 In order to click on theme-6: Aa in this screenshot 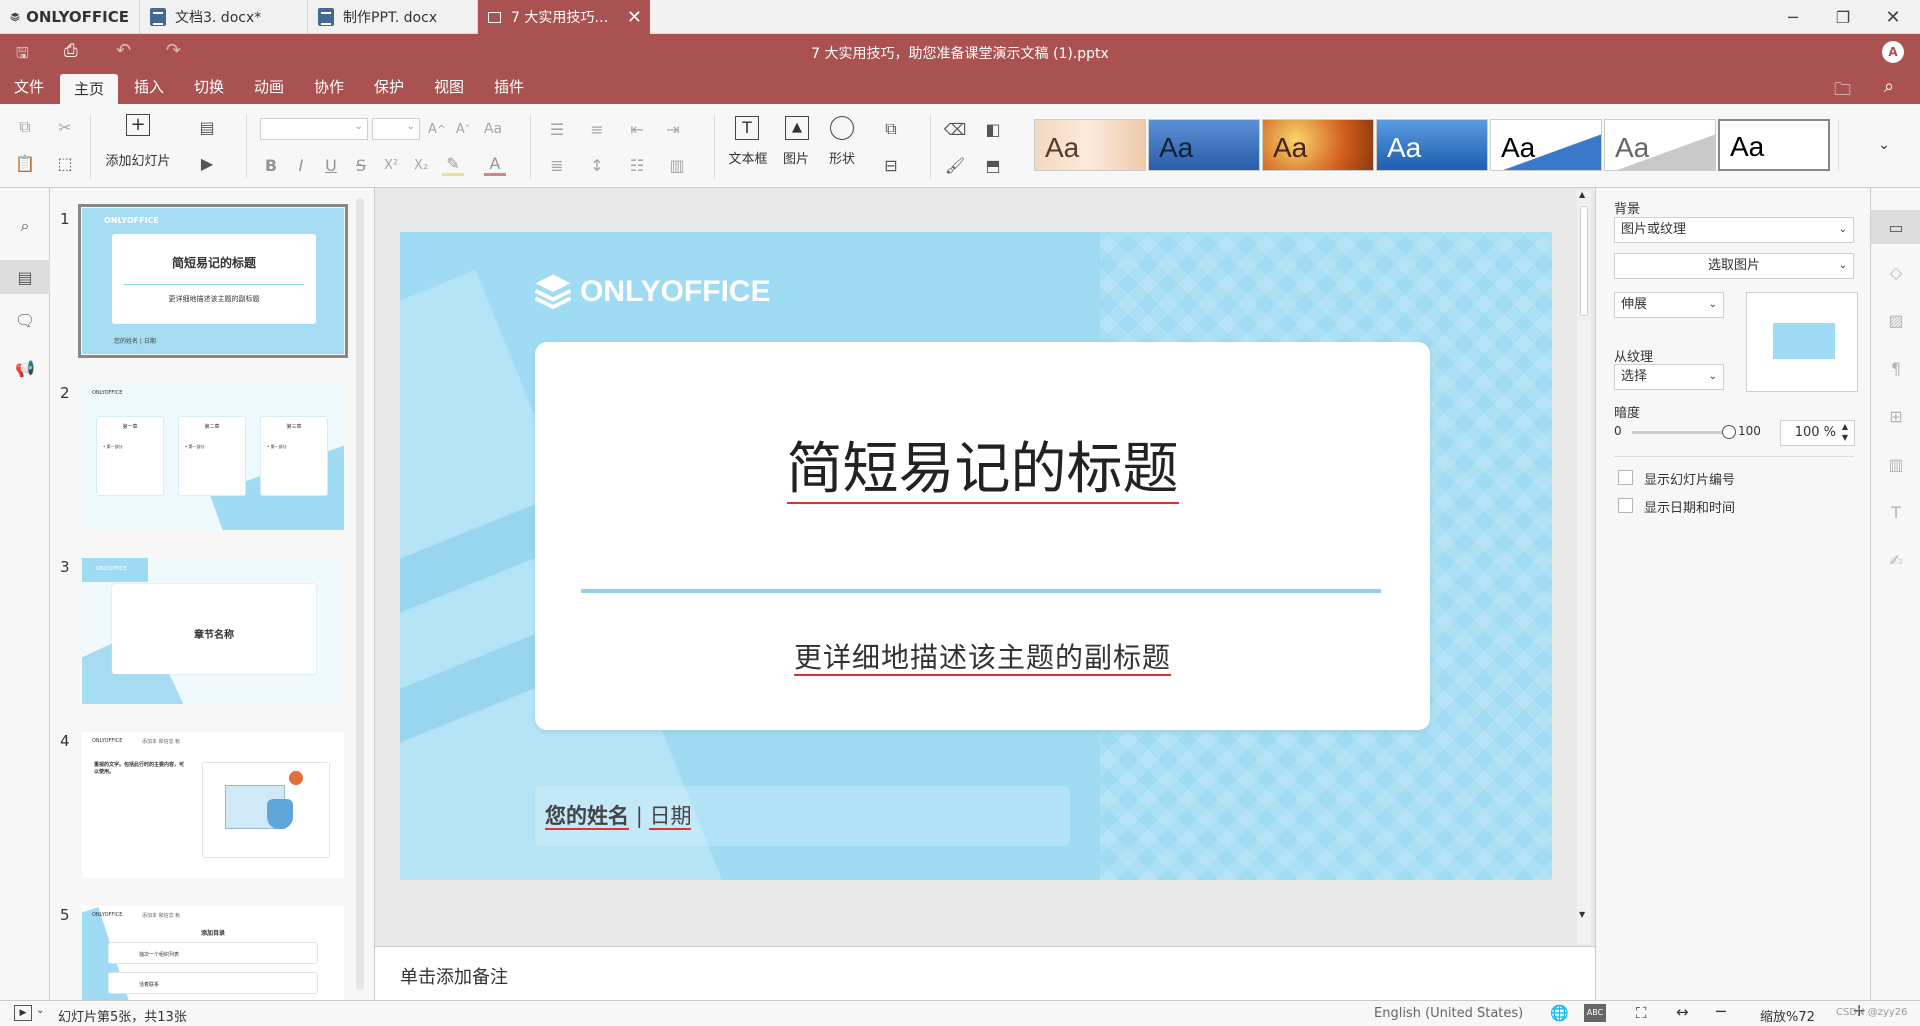, I will do `click(1660, 145)`.